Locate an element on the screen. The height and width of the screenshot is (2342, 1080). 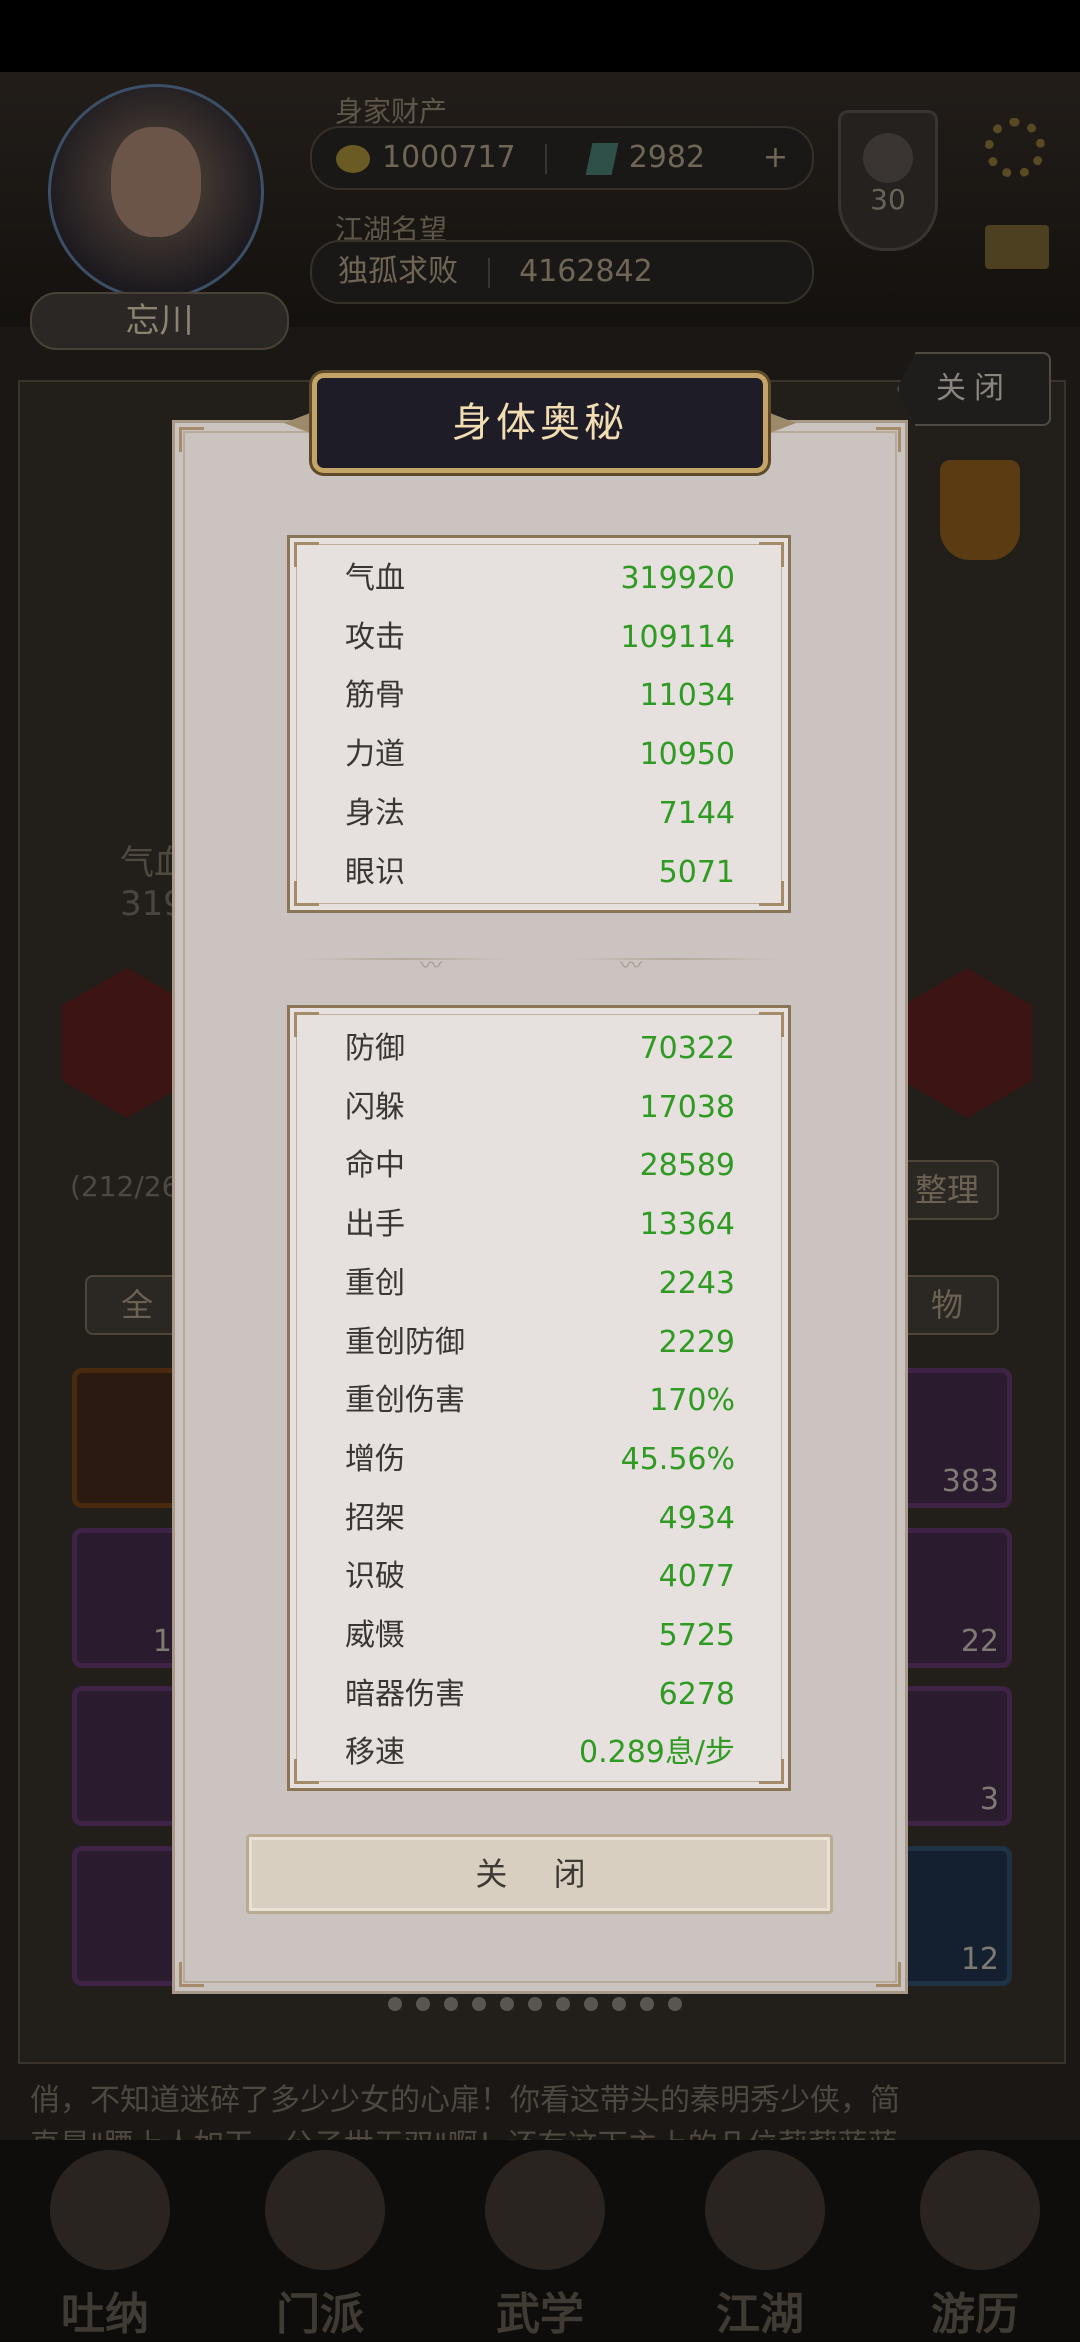
level-badge: 30 is located at coordinates (888, 180).